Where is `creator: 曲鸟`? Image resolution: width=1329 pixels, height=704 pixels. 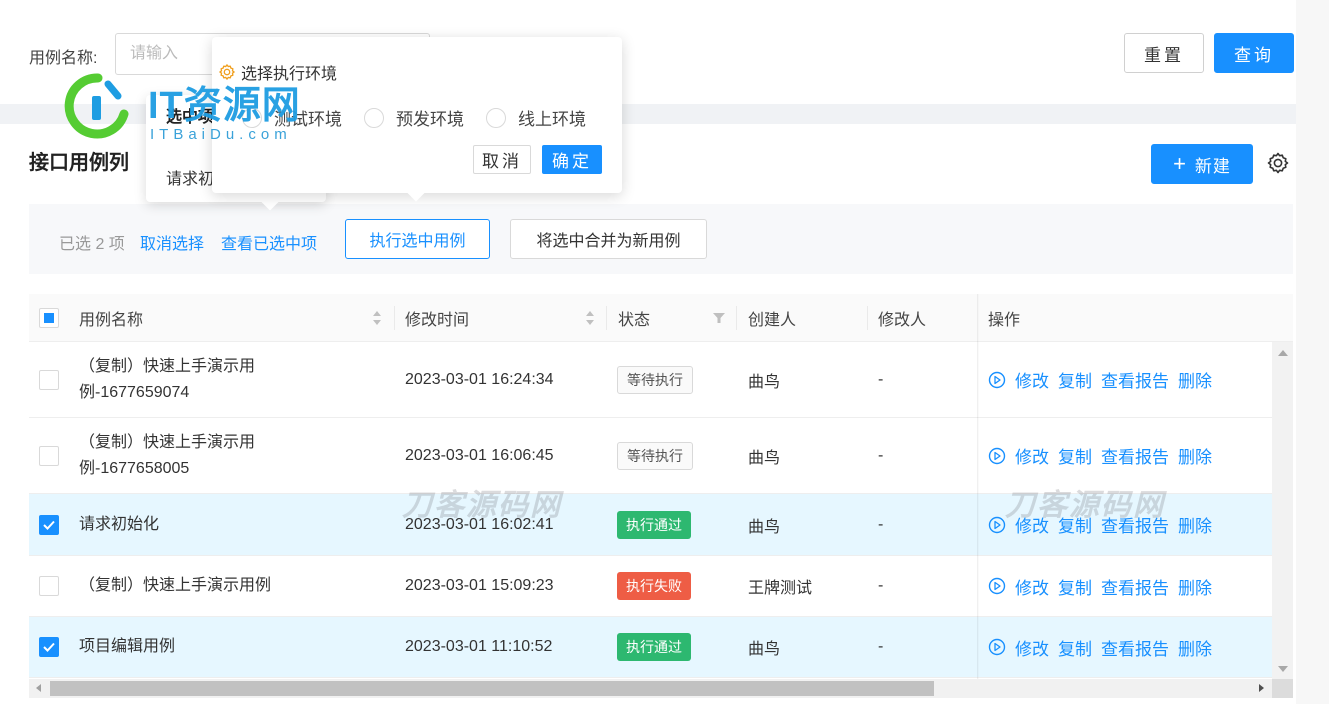
creator: 曲鸟 is located at coordinates (764, 649).